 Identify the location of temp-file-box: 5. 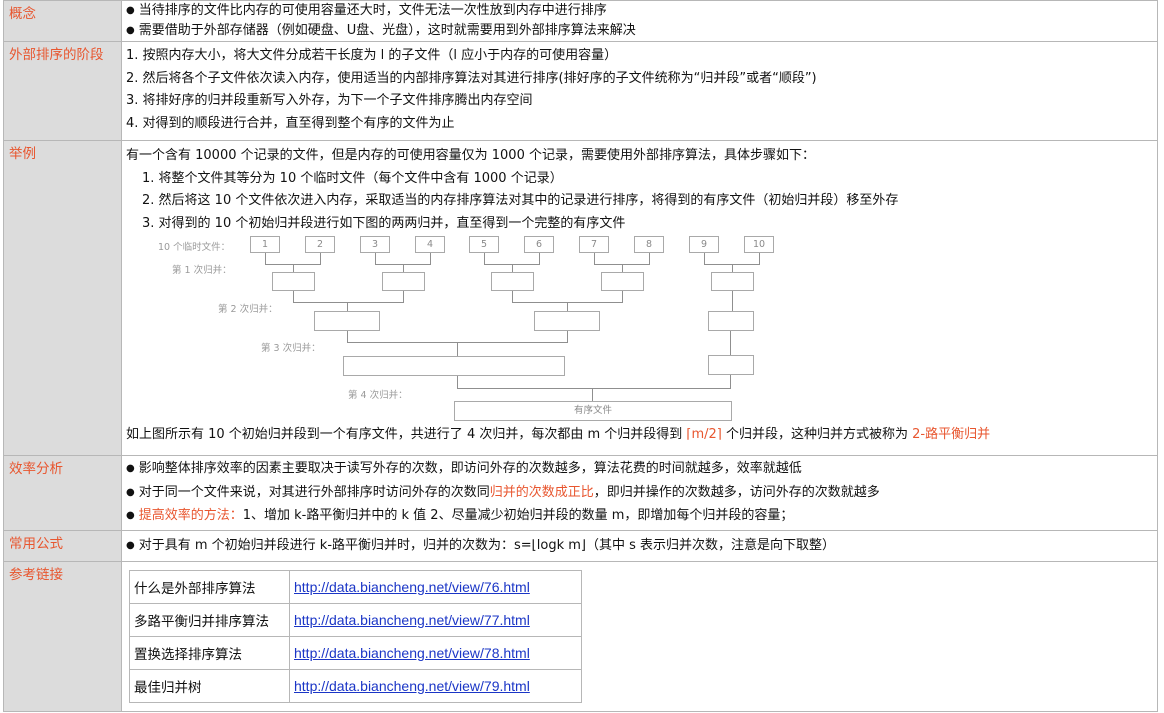
(484, 244).